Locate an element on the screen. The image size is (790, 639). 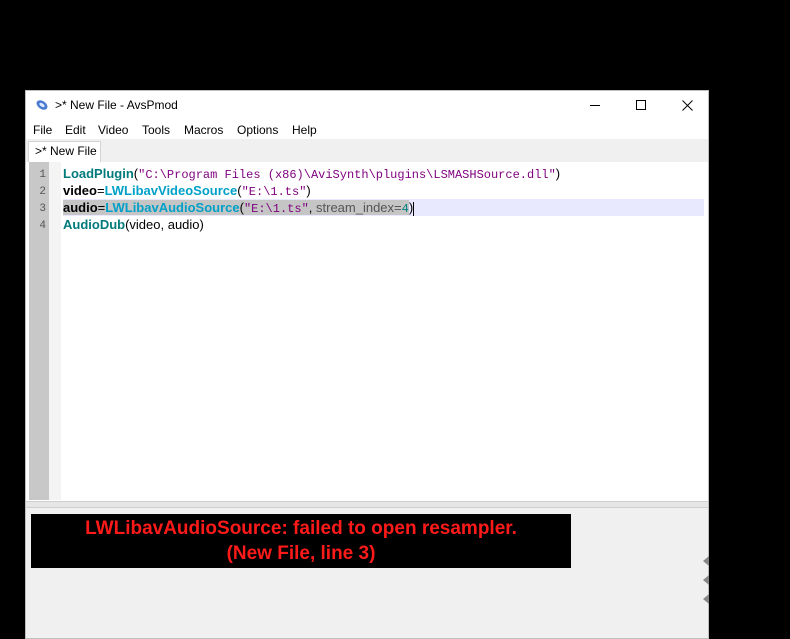
menu-file: File is located at coordinates (42, 130).